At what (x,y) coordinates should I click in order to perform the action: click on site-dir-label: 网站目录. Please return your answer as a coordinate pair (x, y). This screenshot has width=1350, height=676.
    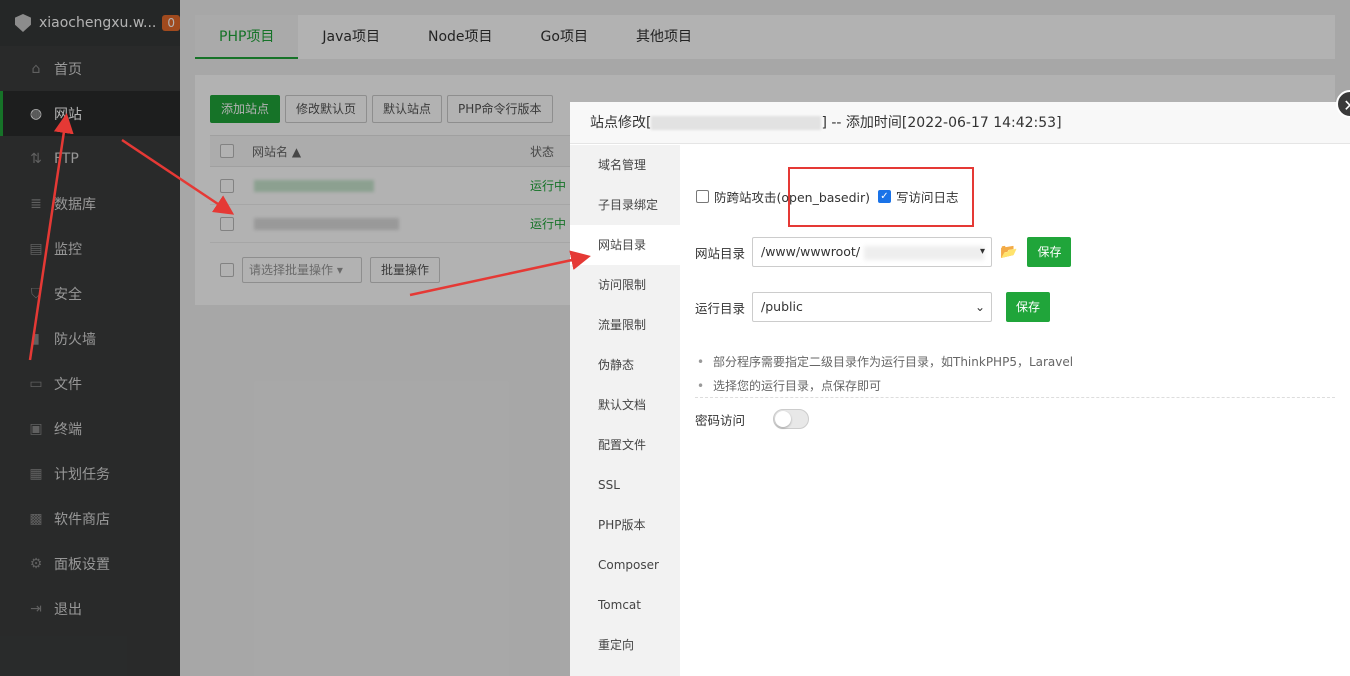
    Looking at the image, I should click on (720, 253).